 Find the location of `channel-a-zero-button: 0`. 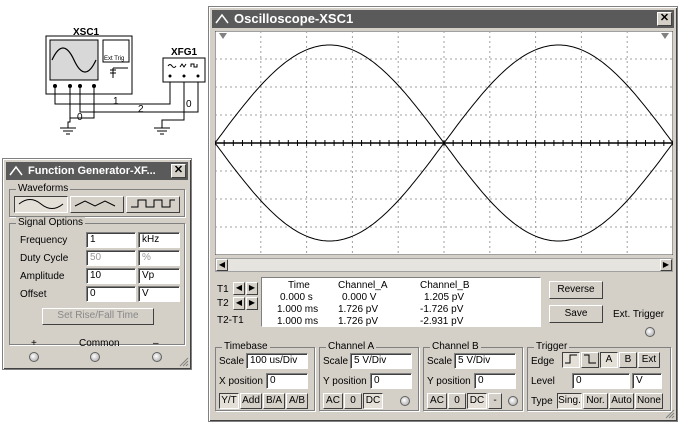

channel-a-zero-button: 0 is located at coordinates (353, 401).